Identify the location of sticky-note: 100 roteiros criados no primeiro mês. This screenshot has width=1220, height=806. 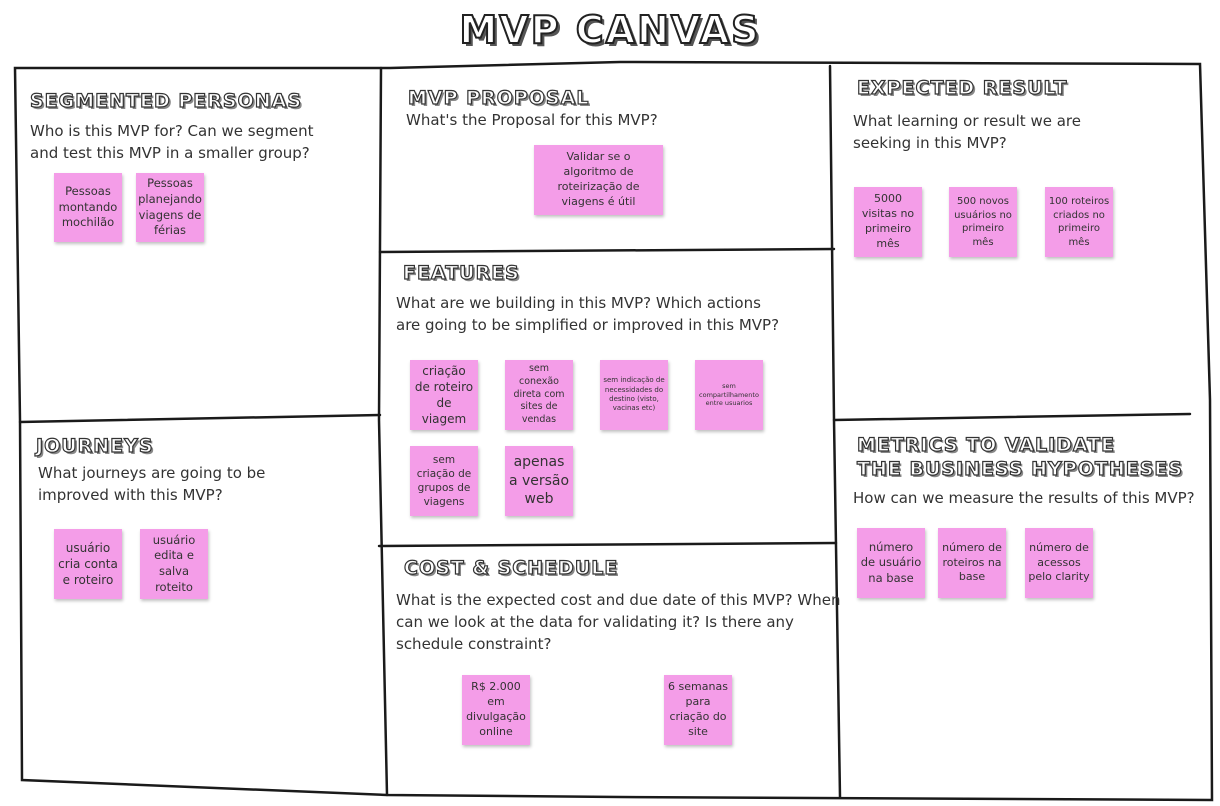
(1079, 222).